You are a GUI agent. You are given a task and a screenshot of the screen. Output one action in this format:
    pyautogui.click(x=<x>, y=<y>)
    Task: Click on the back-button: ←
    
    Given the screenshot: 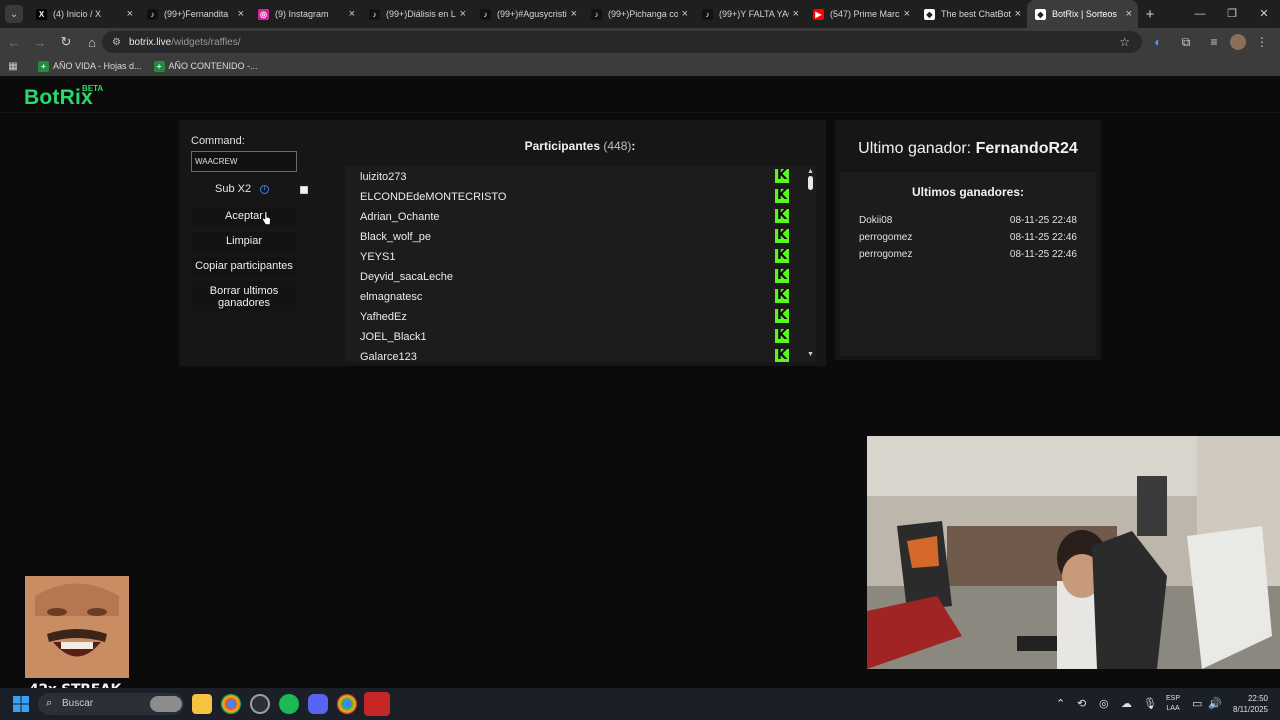 What is the action you would take?
    pyautogui.click(x=14, y=42)
    